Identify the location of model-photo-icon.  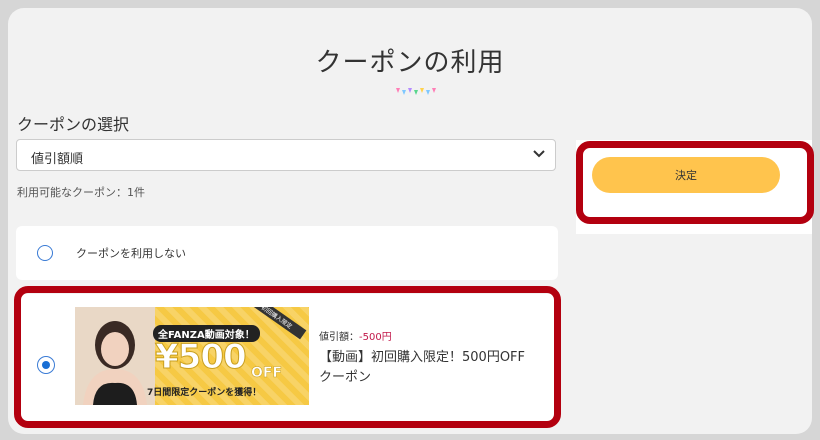
(115, 356).